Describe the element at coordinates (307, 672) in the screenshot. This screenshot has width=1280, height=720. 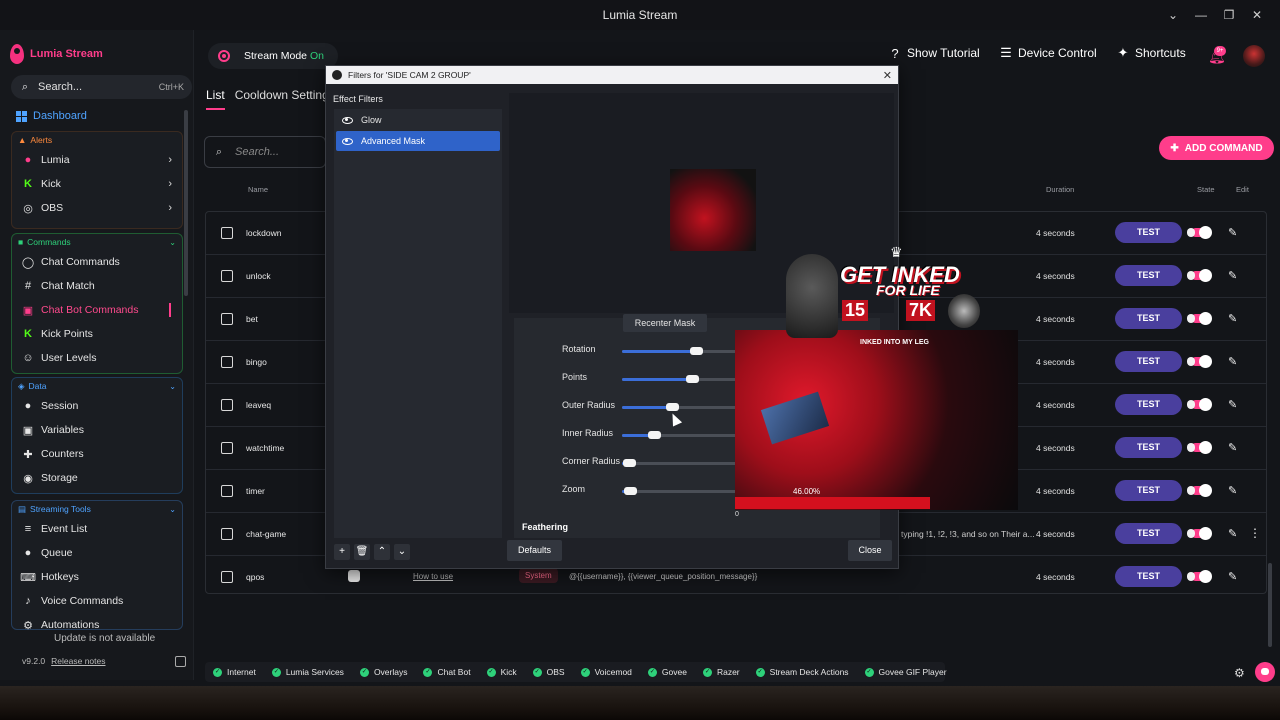
I see `status-lumia-services: ✓ Lumia Services` at that location.